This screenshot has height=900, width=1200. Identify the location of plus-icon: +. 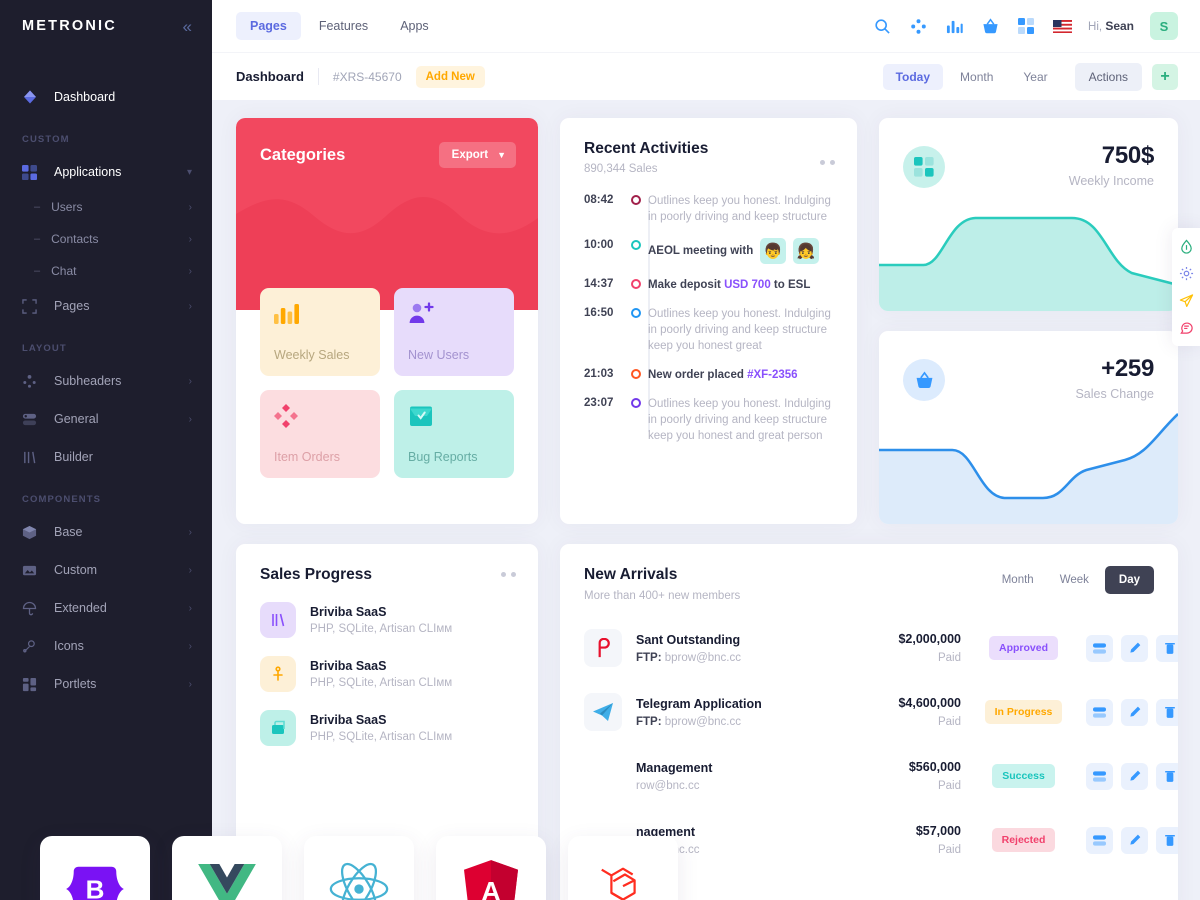
(1165, 76).